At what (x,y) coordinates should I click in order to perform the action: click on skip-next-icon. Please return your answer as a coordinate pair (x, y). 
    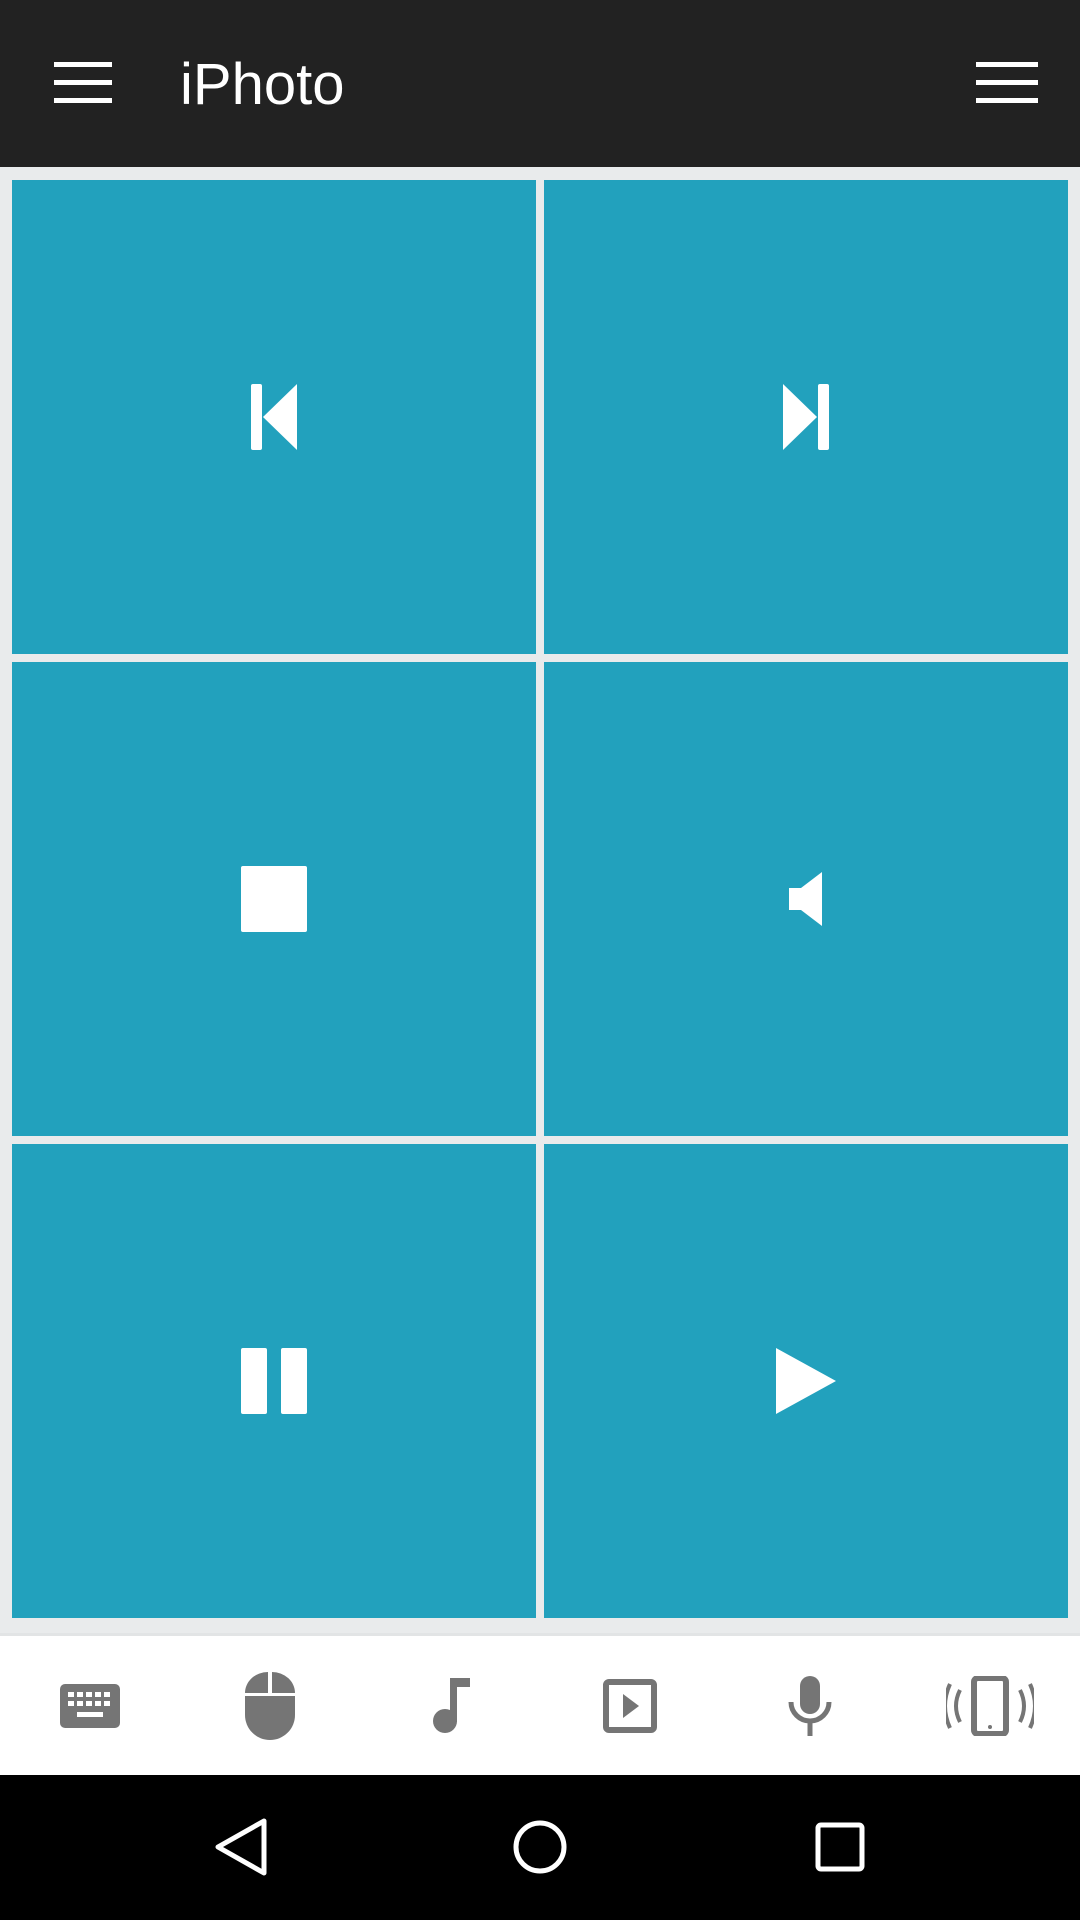
    Looking at the image, I should click on (806, 417).